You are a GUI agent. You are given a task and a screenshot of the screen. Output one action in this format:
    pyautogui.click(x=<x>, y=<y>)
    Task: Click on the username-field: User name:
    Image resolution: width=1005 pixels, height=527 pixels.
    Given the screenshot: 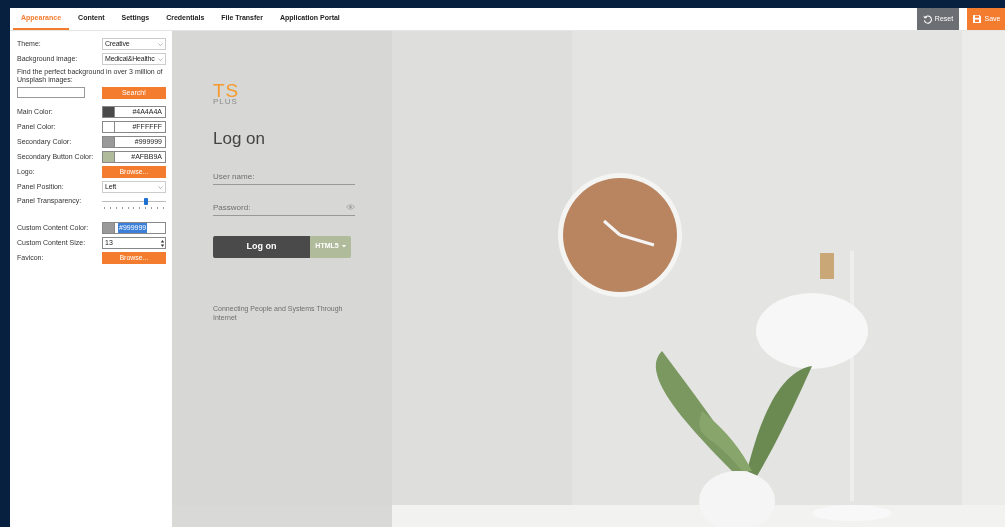 What is the action you would take?
    pyautogui.click(x=284, y=176)
    